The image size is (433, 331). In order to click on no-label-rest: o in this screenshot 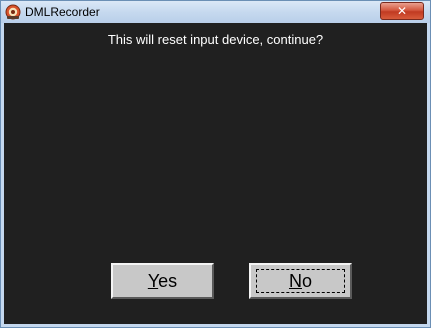, I will do `click(306, 281)`.